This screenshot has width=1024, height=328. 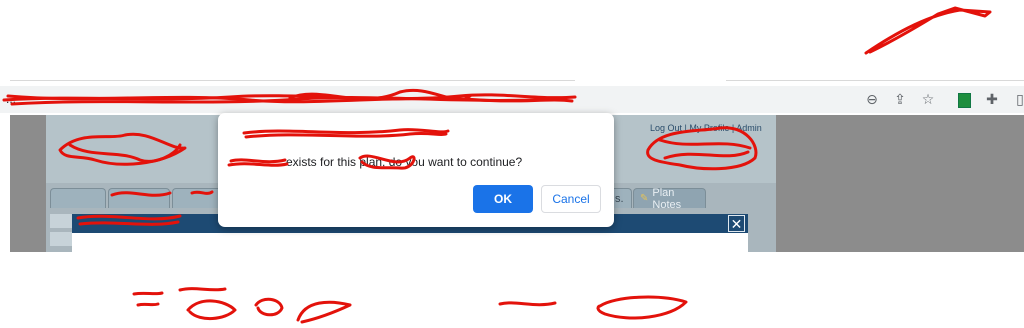 What do you see at coordinates (875, 80) in the screenshot?
I see `window-divider-right` at bounding box center [875, 80].